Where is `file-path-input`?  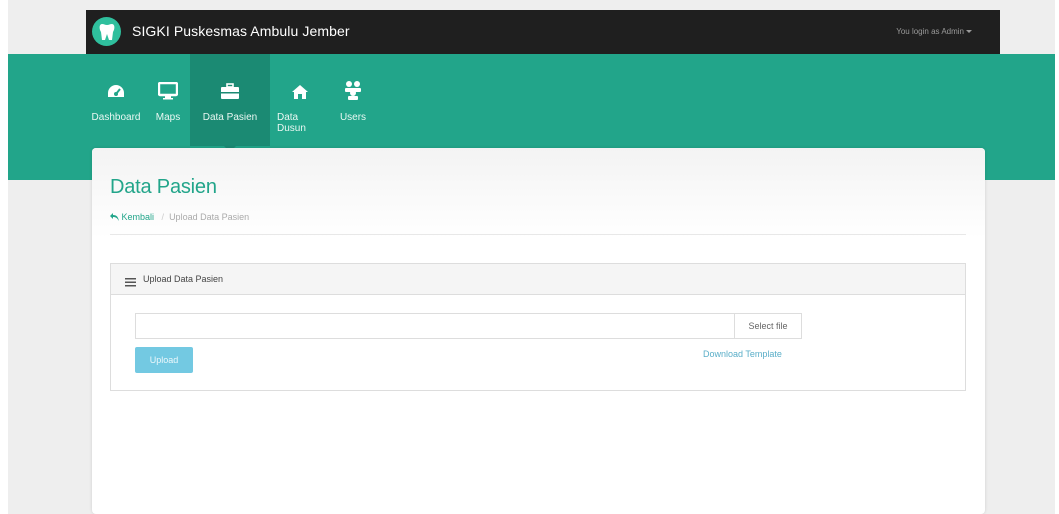
file-path-input is located at coordinates (435, 326).